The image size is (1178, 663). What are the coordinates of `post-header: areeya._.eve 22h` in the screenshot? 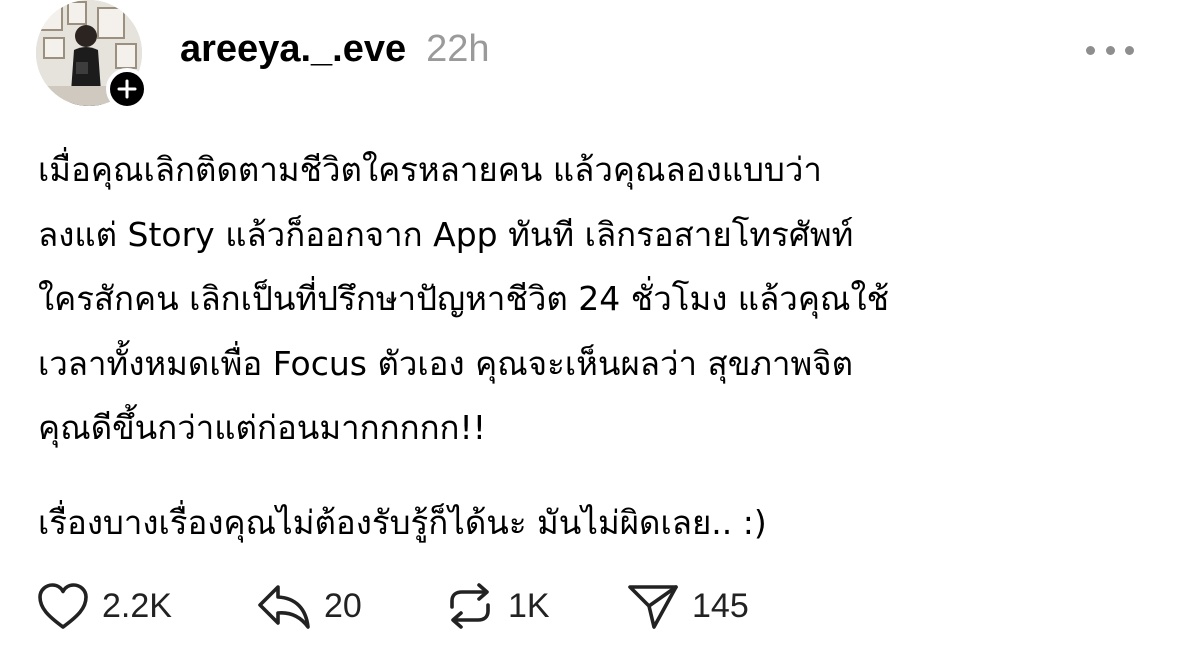 It's located at (335, 53).